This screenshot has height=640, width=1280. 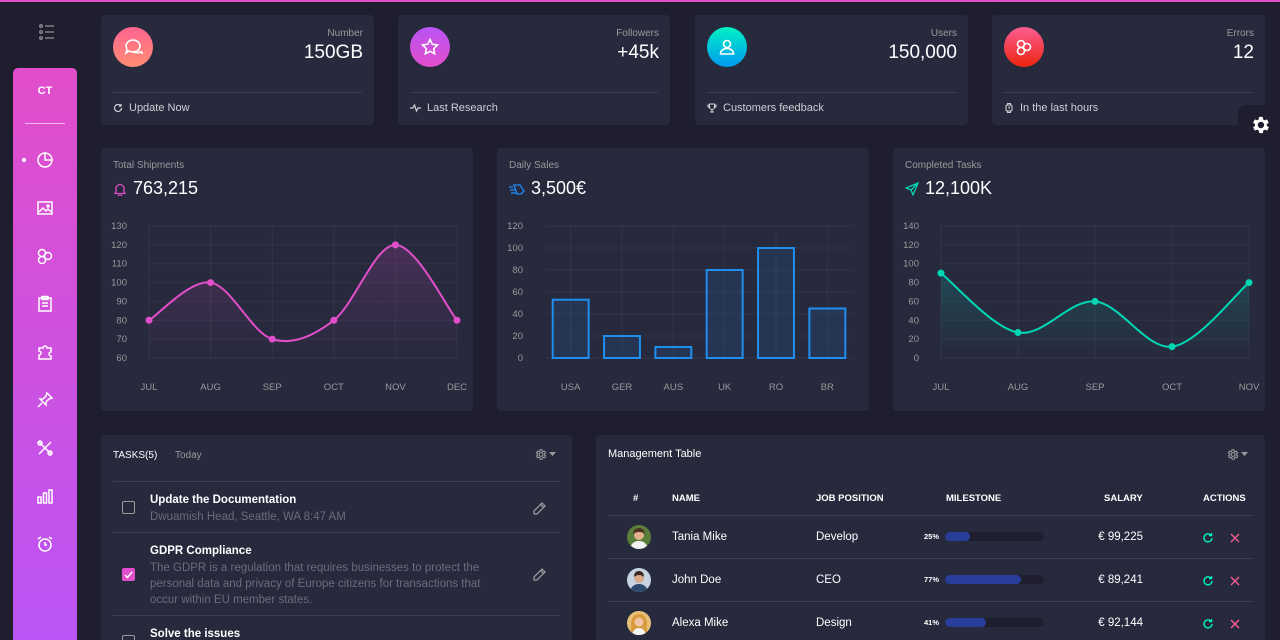 What do you see at coordinates (149, 387) in the screenshot?
I see `x-tick-label: JUL` at bounding box center [149, 387].